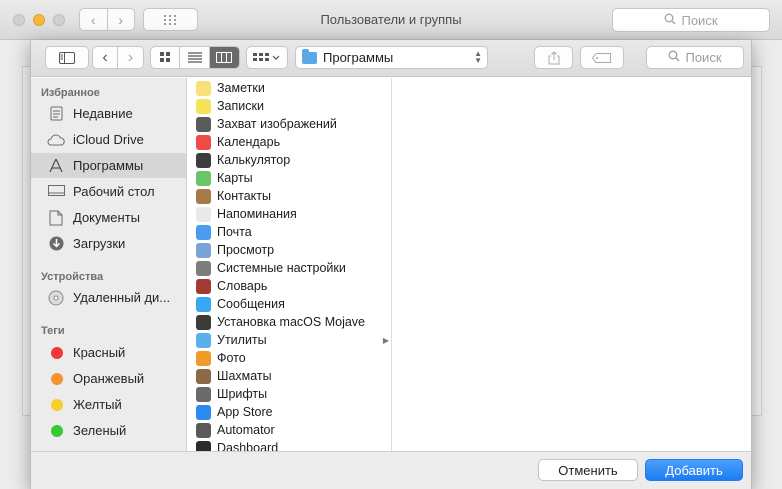  I want to click on list-item: Карты, so click(289, 178).